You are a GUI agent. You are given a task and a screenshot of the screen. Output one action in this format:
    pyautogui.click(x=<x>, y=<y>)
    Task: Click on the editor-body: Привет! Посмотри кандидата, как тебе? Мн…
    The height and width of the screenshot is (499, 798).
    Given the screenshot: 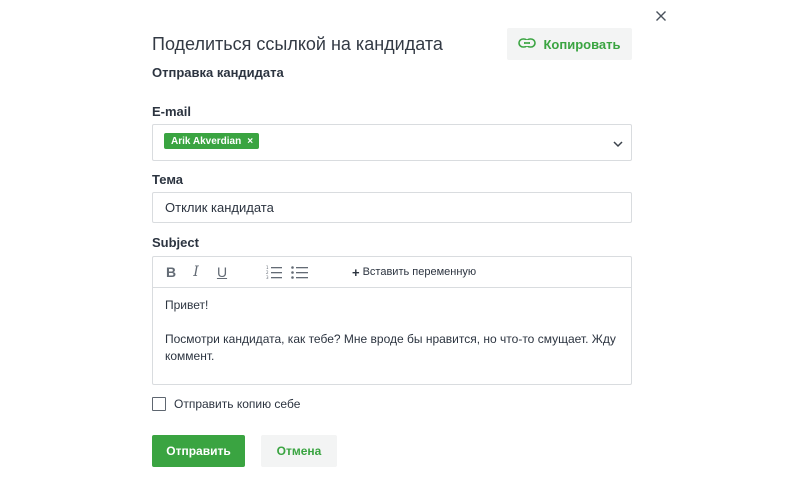 What is the action you would take?
    pyautogui.click(x=394, y=339)
    